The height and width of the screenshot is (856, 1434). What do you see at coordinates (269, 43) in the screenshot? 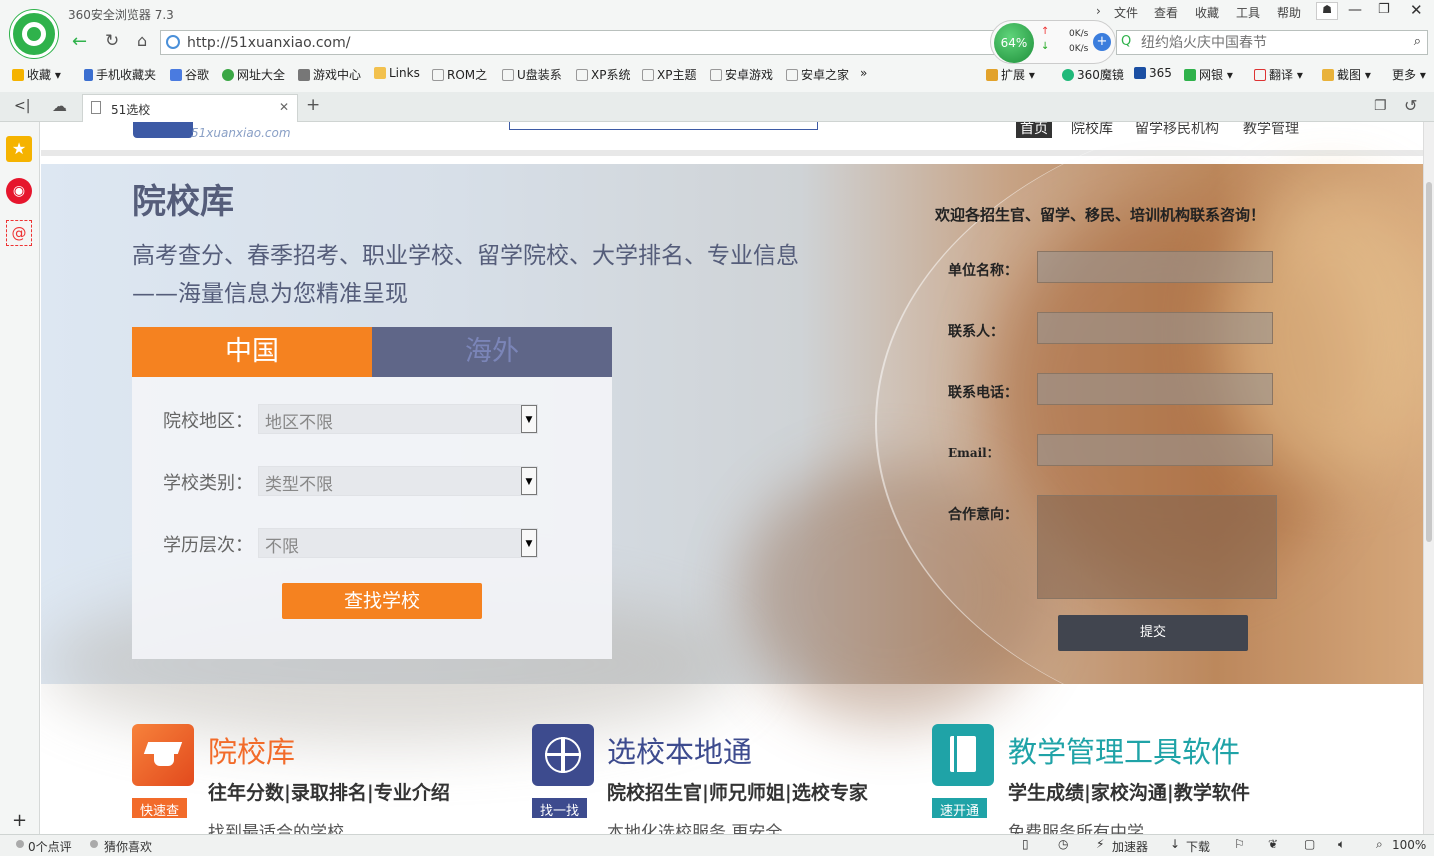
I see `url-text: http://51xuanxiao.com/` at bounding box center [269, 43].